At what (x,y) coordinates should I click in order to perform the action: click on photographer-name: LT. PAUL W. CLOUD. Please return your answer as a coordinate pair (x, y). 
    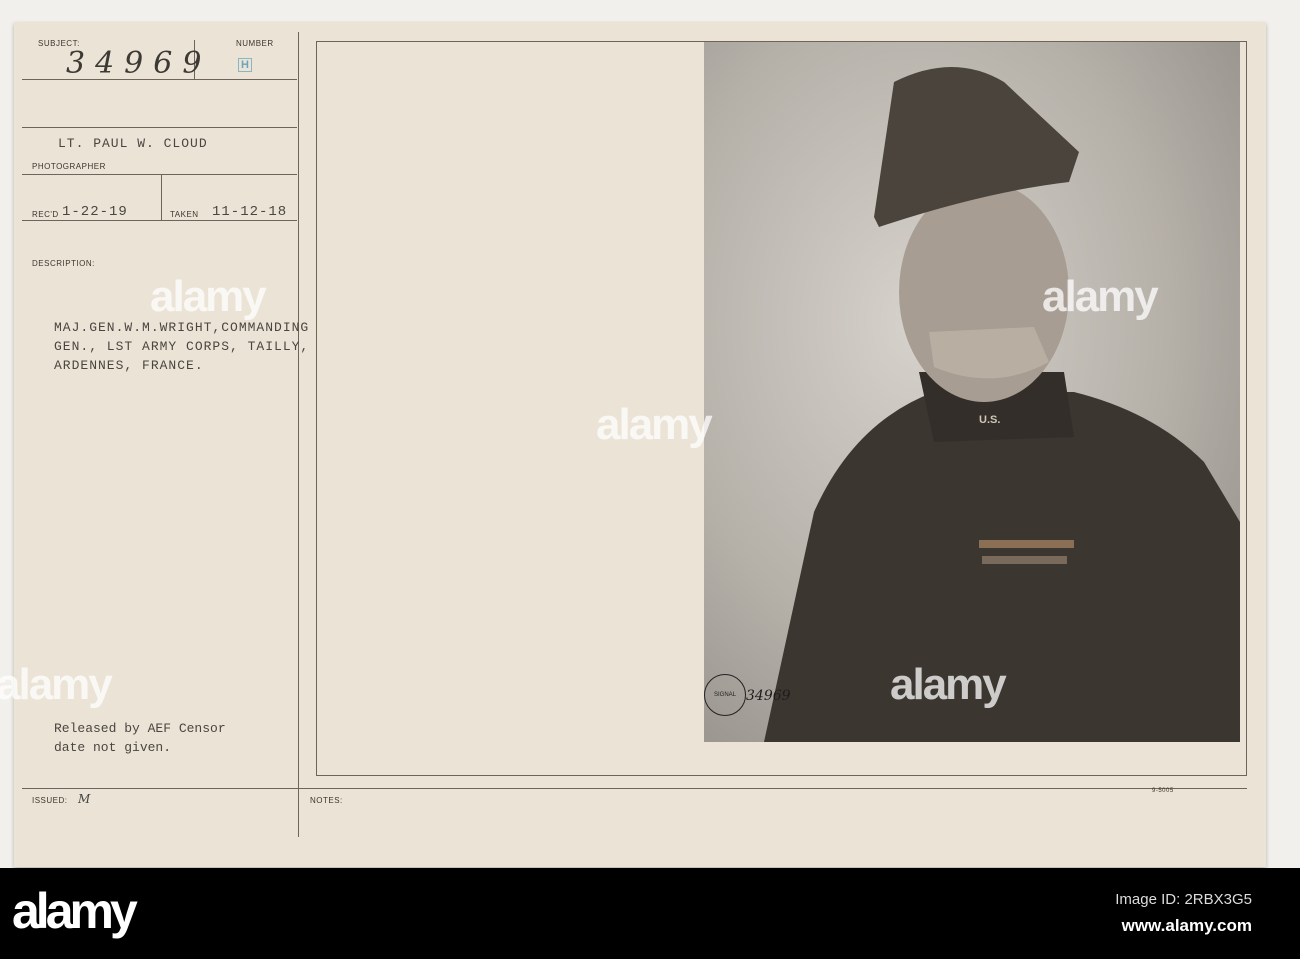
    Looking at the image, I should click on (133, 143).